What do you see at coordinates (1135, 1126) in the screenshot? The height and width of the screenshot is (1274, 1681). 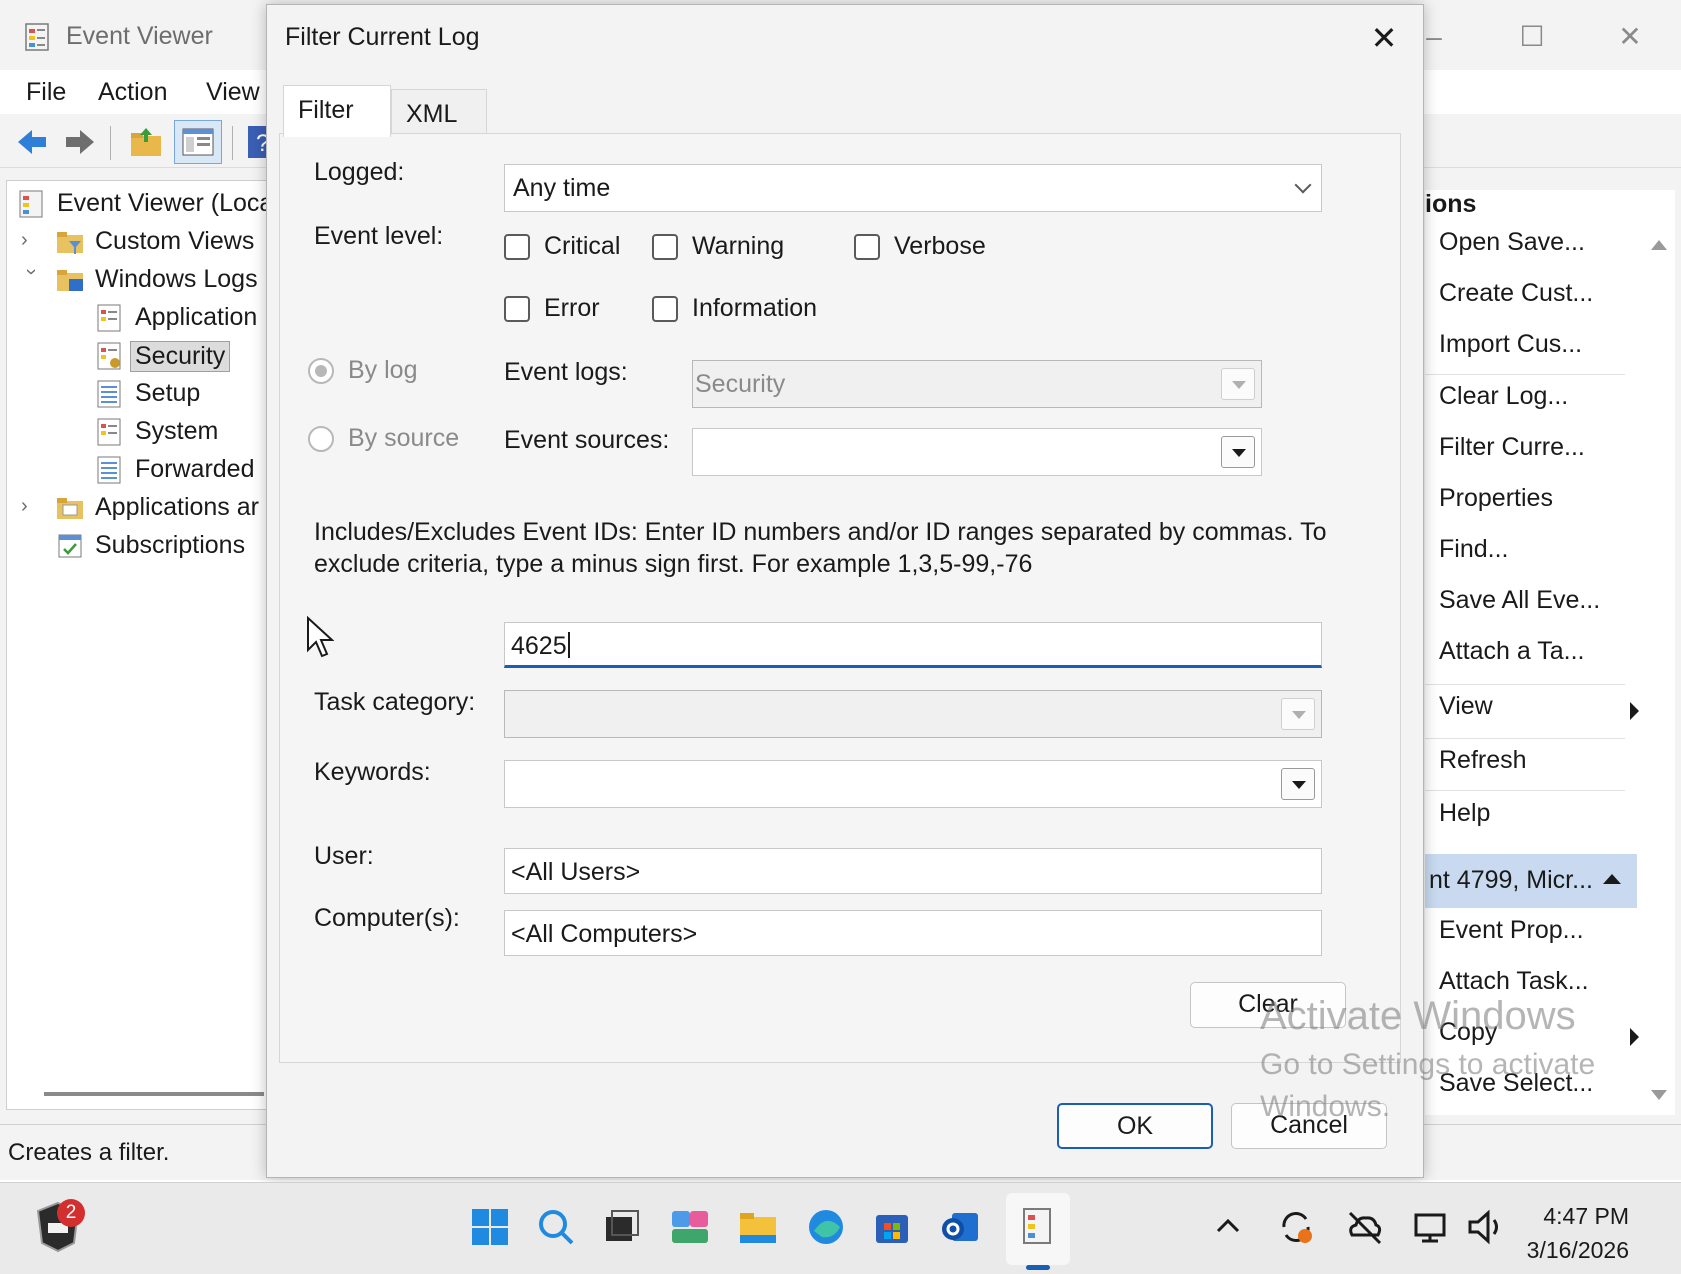 I see `ok-button: OK` at bounding box center [1135, 1126].